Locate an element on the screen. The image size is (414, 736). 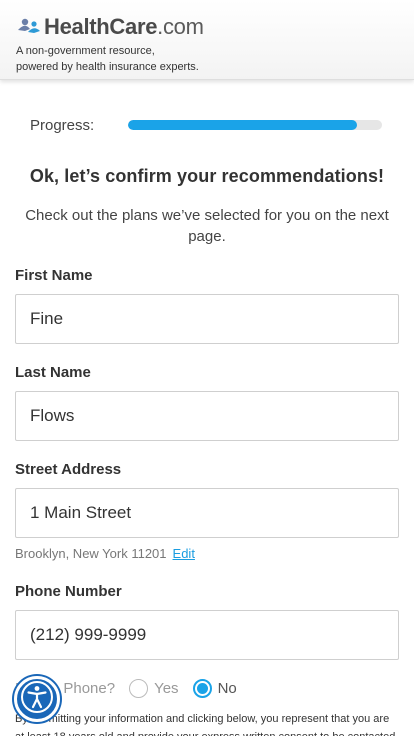
city-state-zip: Brooklyn, New York 11201 Edit is located at coordinates (207, 553).